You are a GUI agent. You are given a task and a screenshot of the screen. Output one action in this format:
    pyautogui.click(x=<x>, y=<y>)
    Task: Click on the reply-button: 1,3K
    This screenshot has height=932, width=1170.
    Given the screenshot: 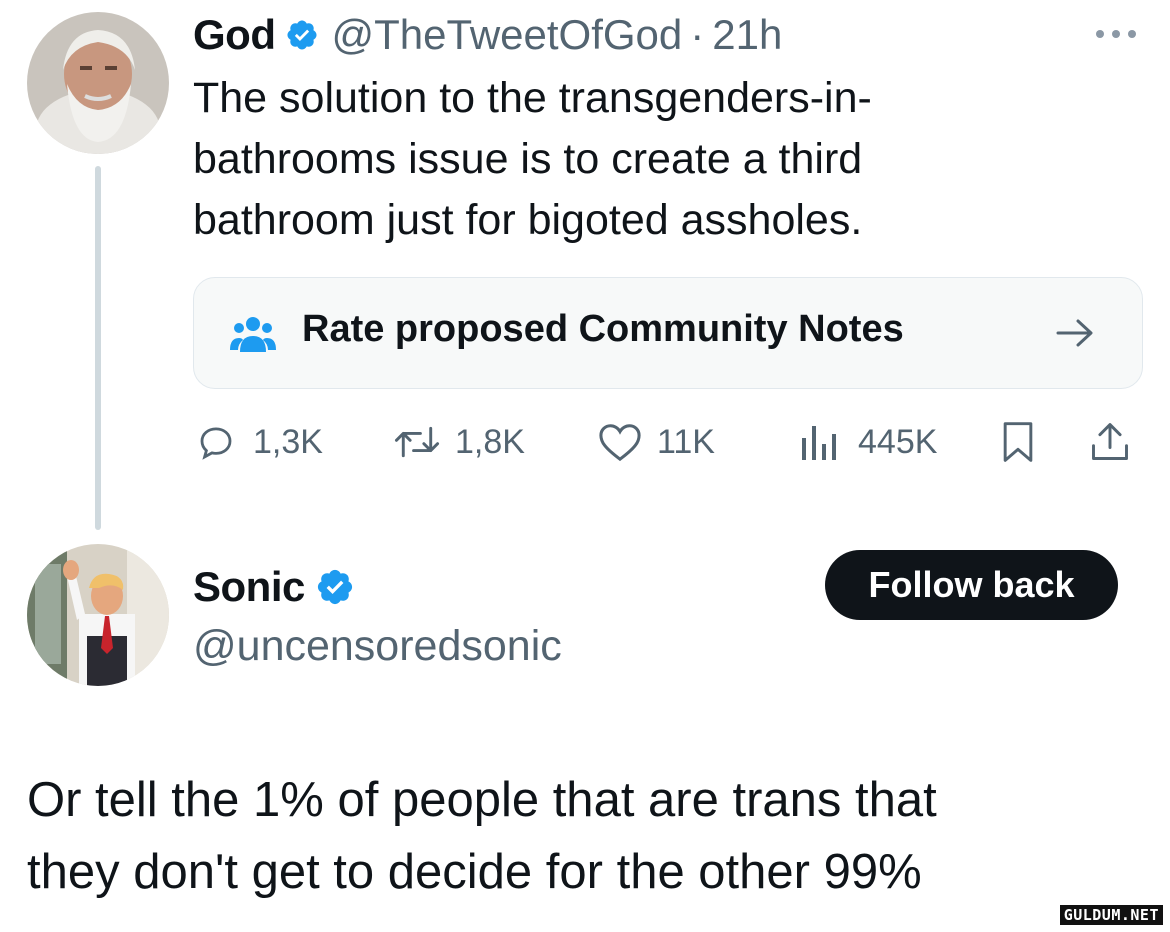 What is the action you would take?
    pyautogui.click(x=259, y=442)
    